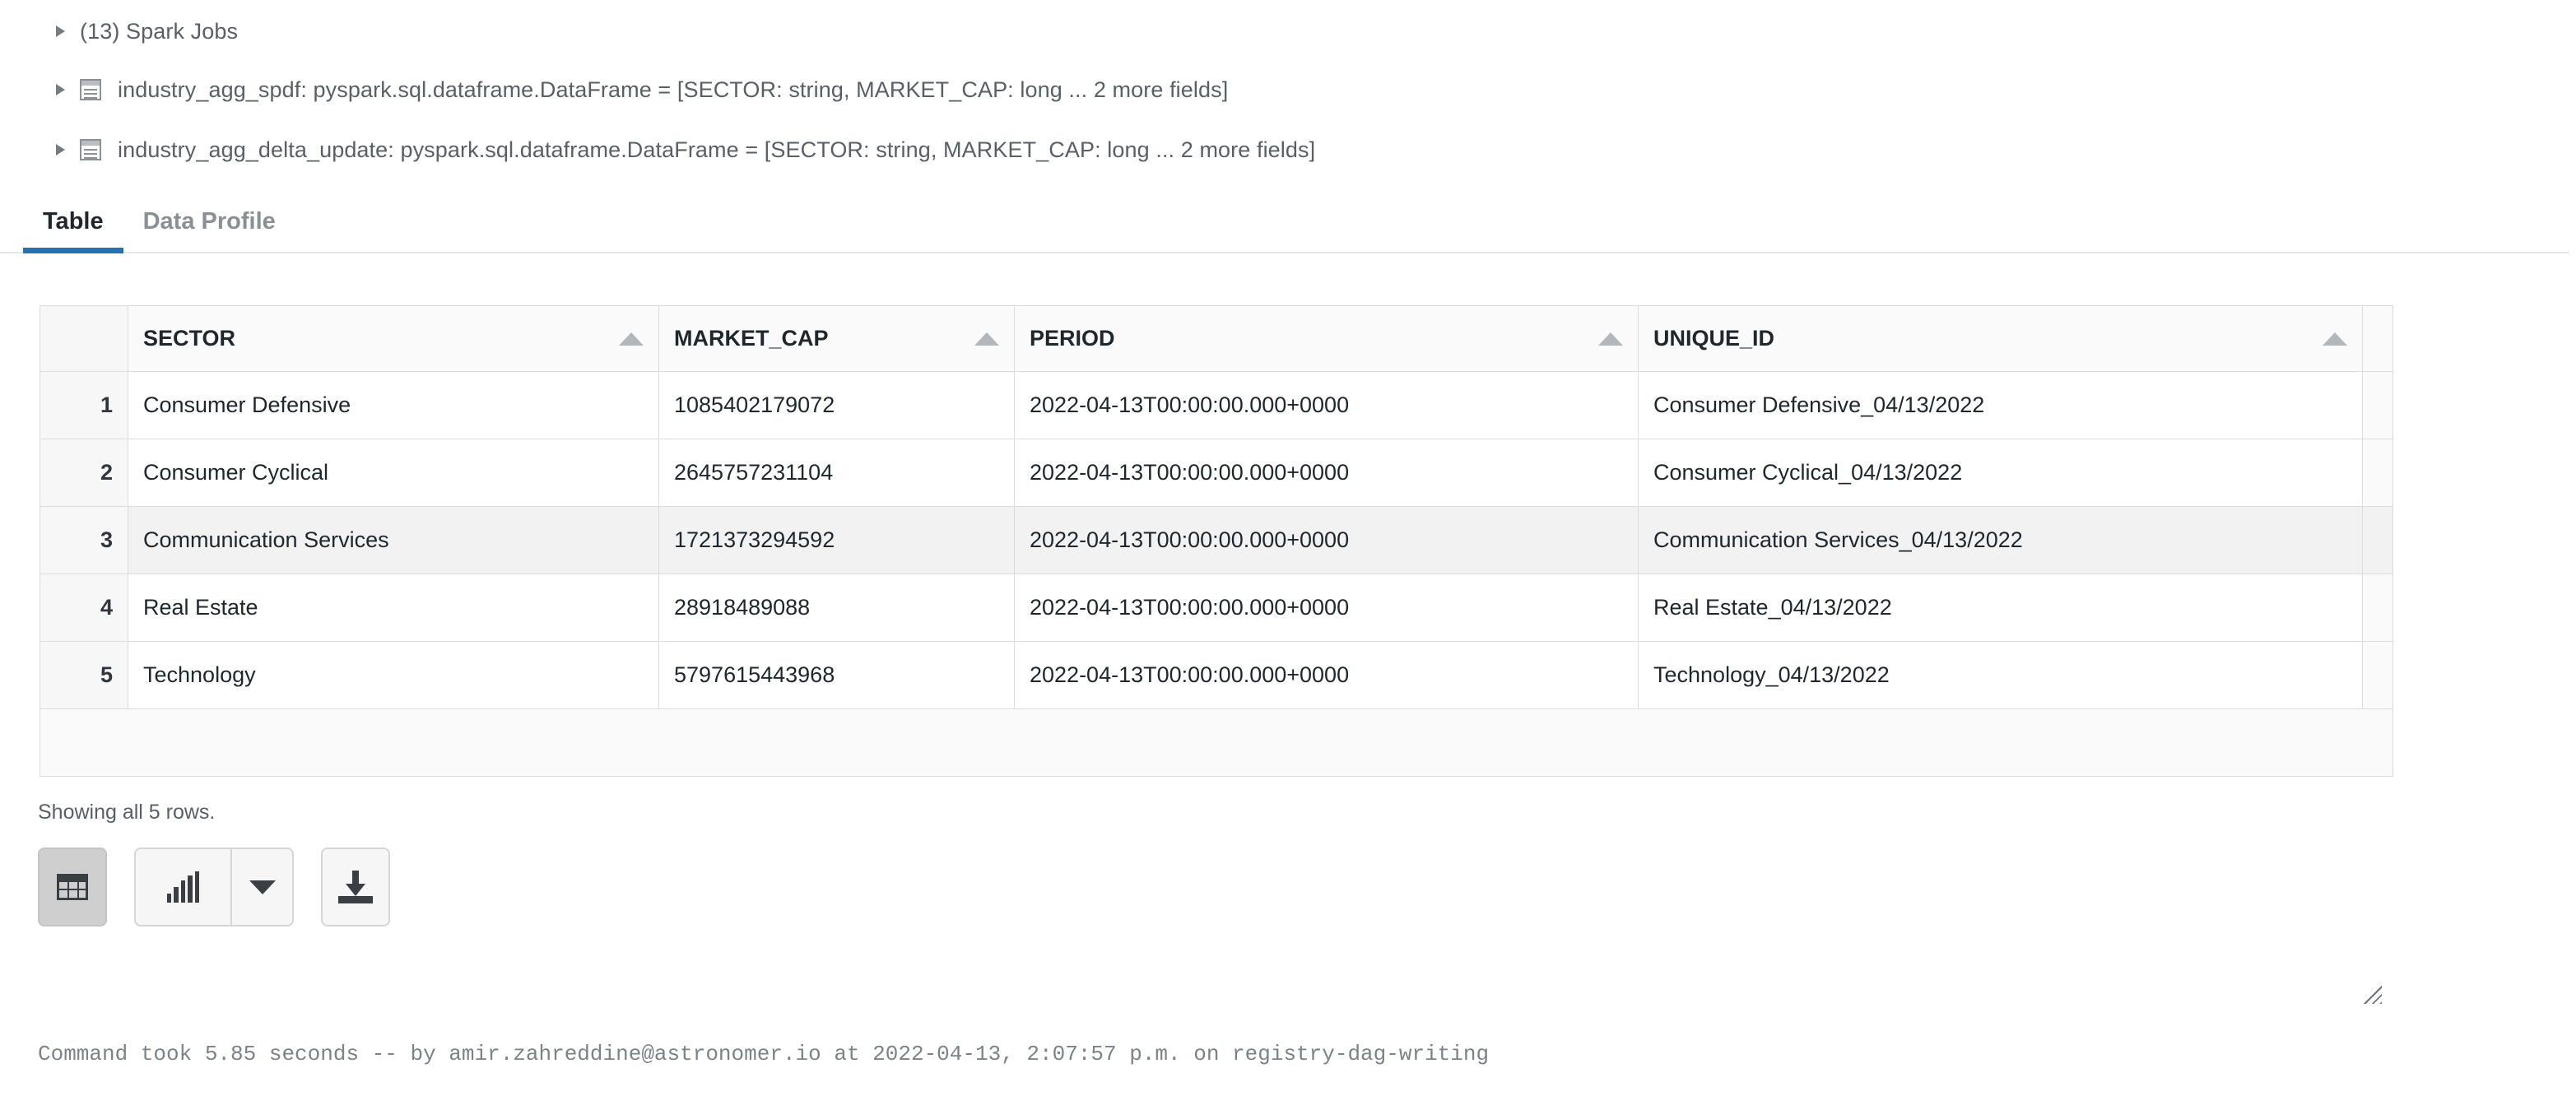 This screenshot has height=1096, width=2576. I want to click on table-header-row: SECTOR MARKET_CAP PERIOD UNIQUE_ID, so click(1216, 338).